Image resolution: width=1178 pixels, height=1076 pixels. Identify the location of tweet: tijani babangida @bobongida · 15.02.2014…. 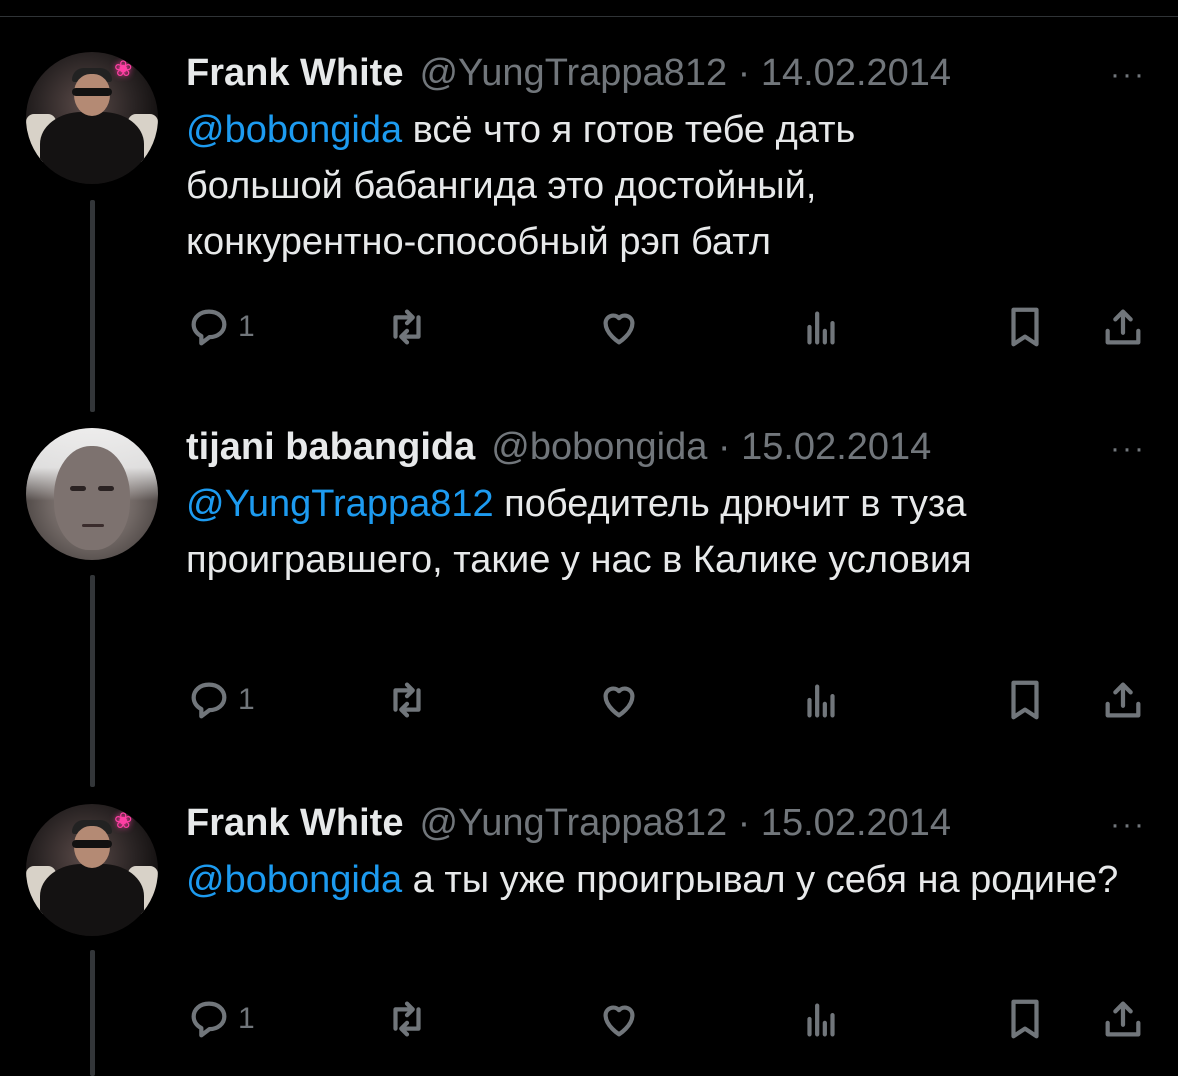
(671, 505).